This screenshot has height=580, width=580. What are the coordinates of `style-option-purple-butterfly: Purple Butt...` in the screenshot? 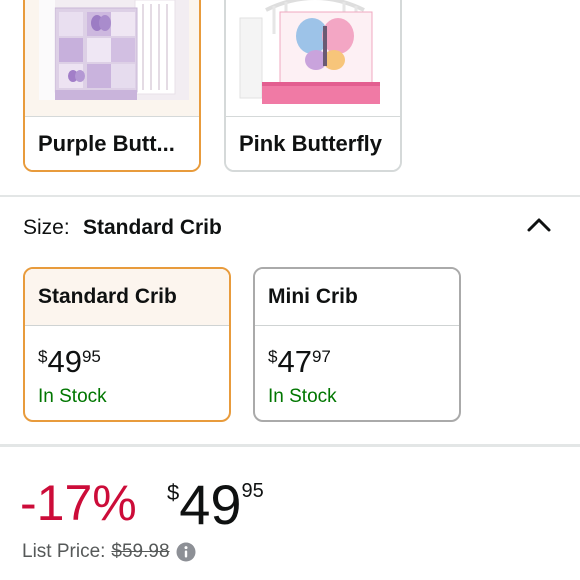 It's located at (112, 86).